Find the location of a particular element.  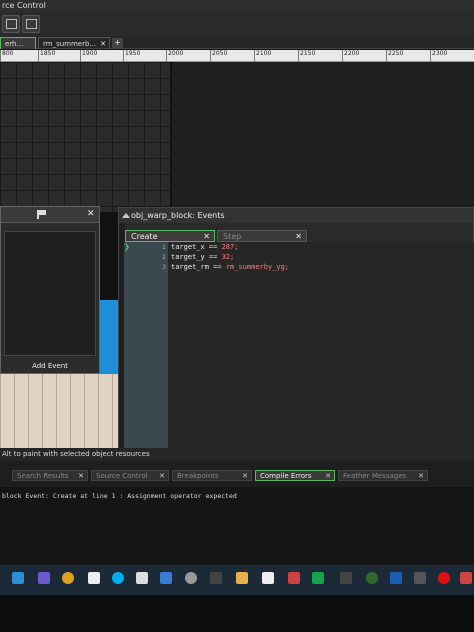

file-icon is located at coordinates (94, 578).